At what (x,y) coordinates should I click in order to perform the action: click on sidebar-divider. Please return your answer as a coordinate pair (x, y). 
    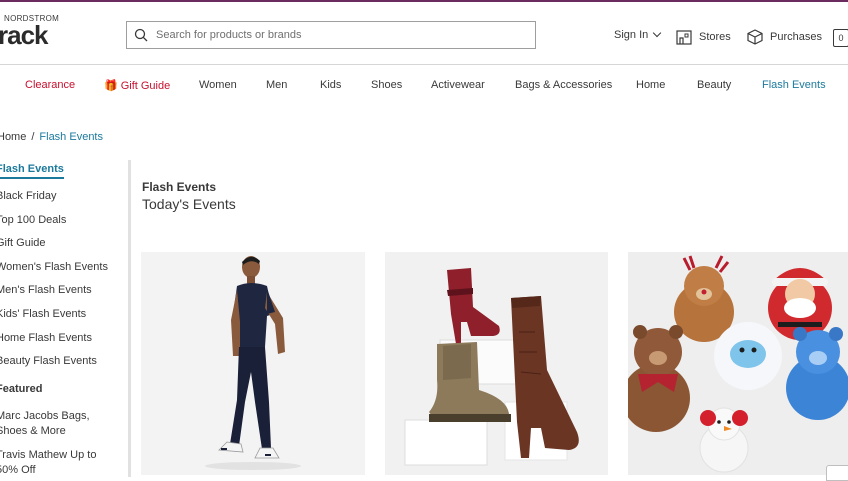
    Looking at the image, I should click on (129, 318).